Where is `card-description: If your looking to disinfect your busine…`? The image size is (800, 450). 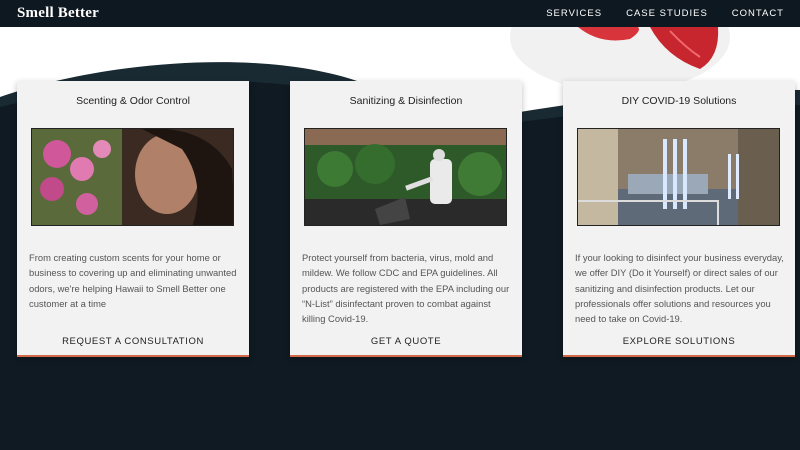 card-description: If your looking to disinfect your busine… is located at coordinates (679, 288).